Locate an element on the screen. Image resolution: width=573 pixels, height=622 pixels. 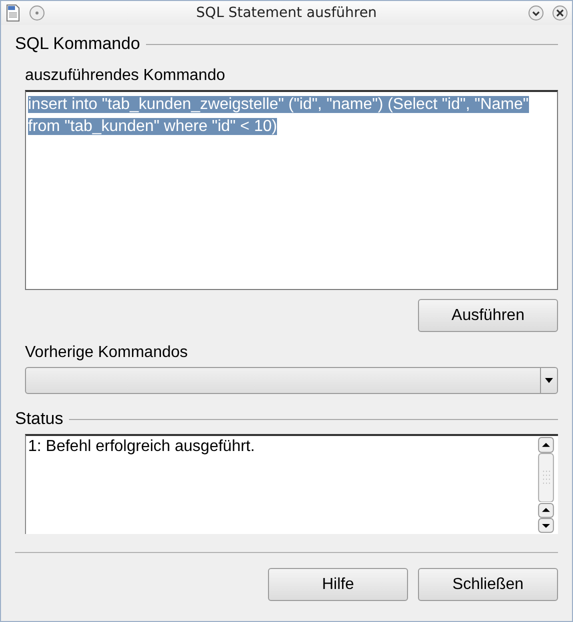
document-icon is located at coordinates (13, 13).